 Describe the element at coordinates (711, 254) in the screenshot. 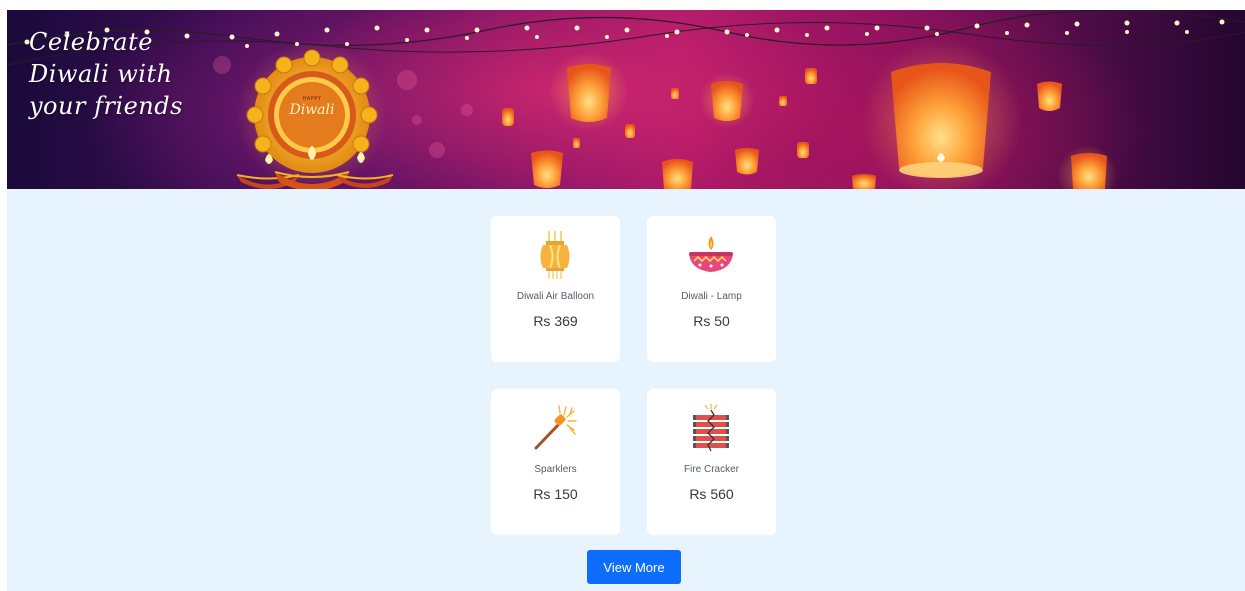

I see `diya-lamp-icon` at that location.